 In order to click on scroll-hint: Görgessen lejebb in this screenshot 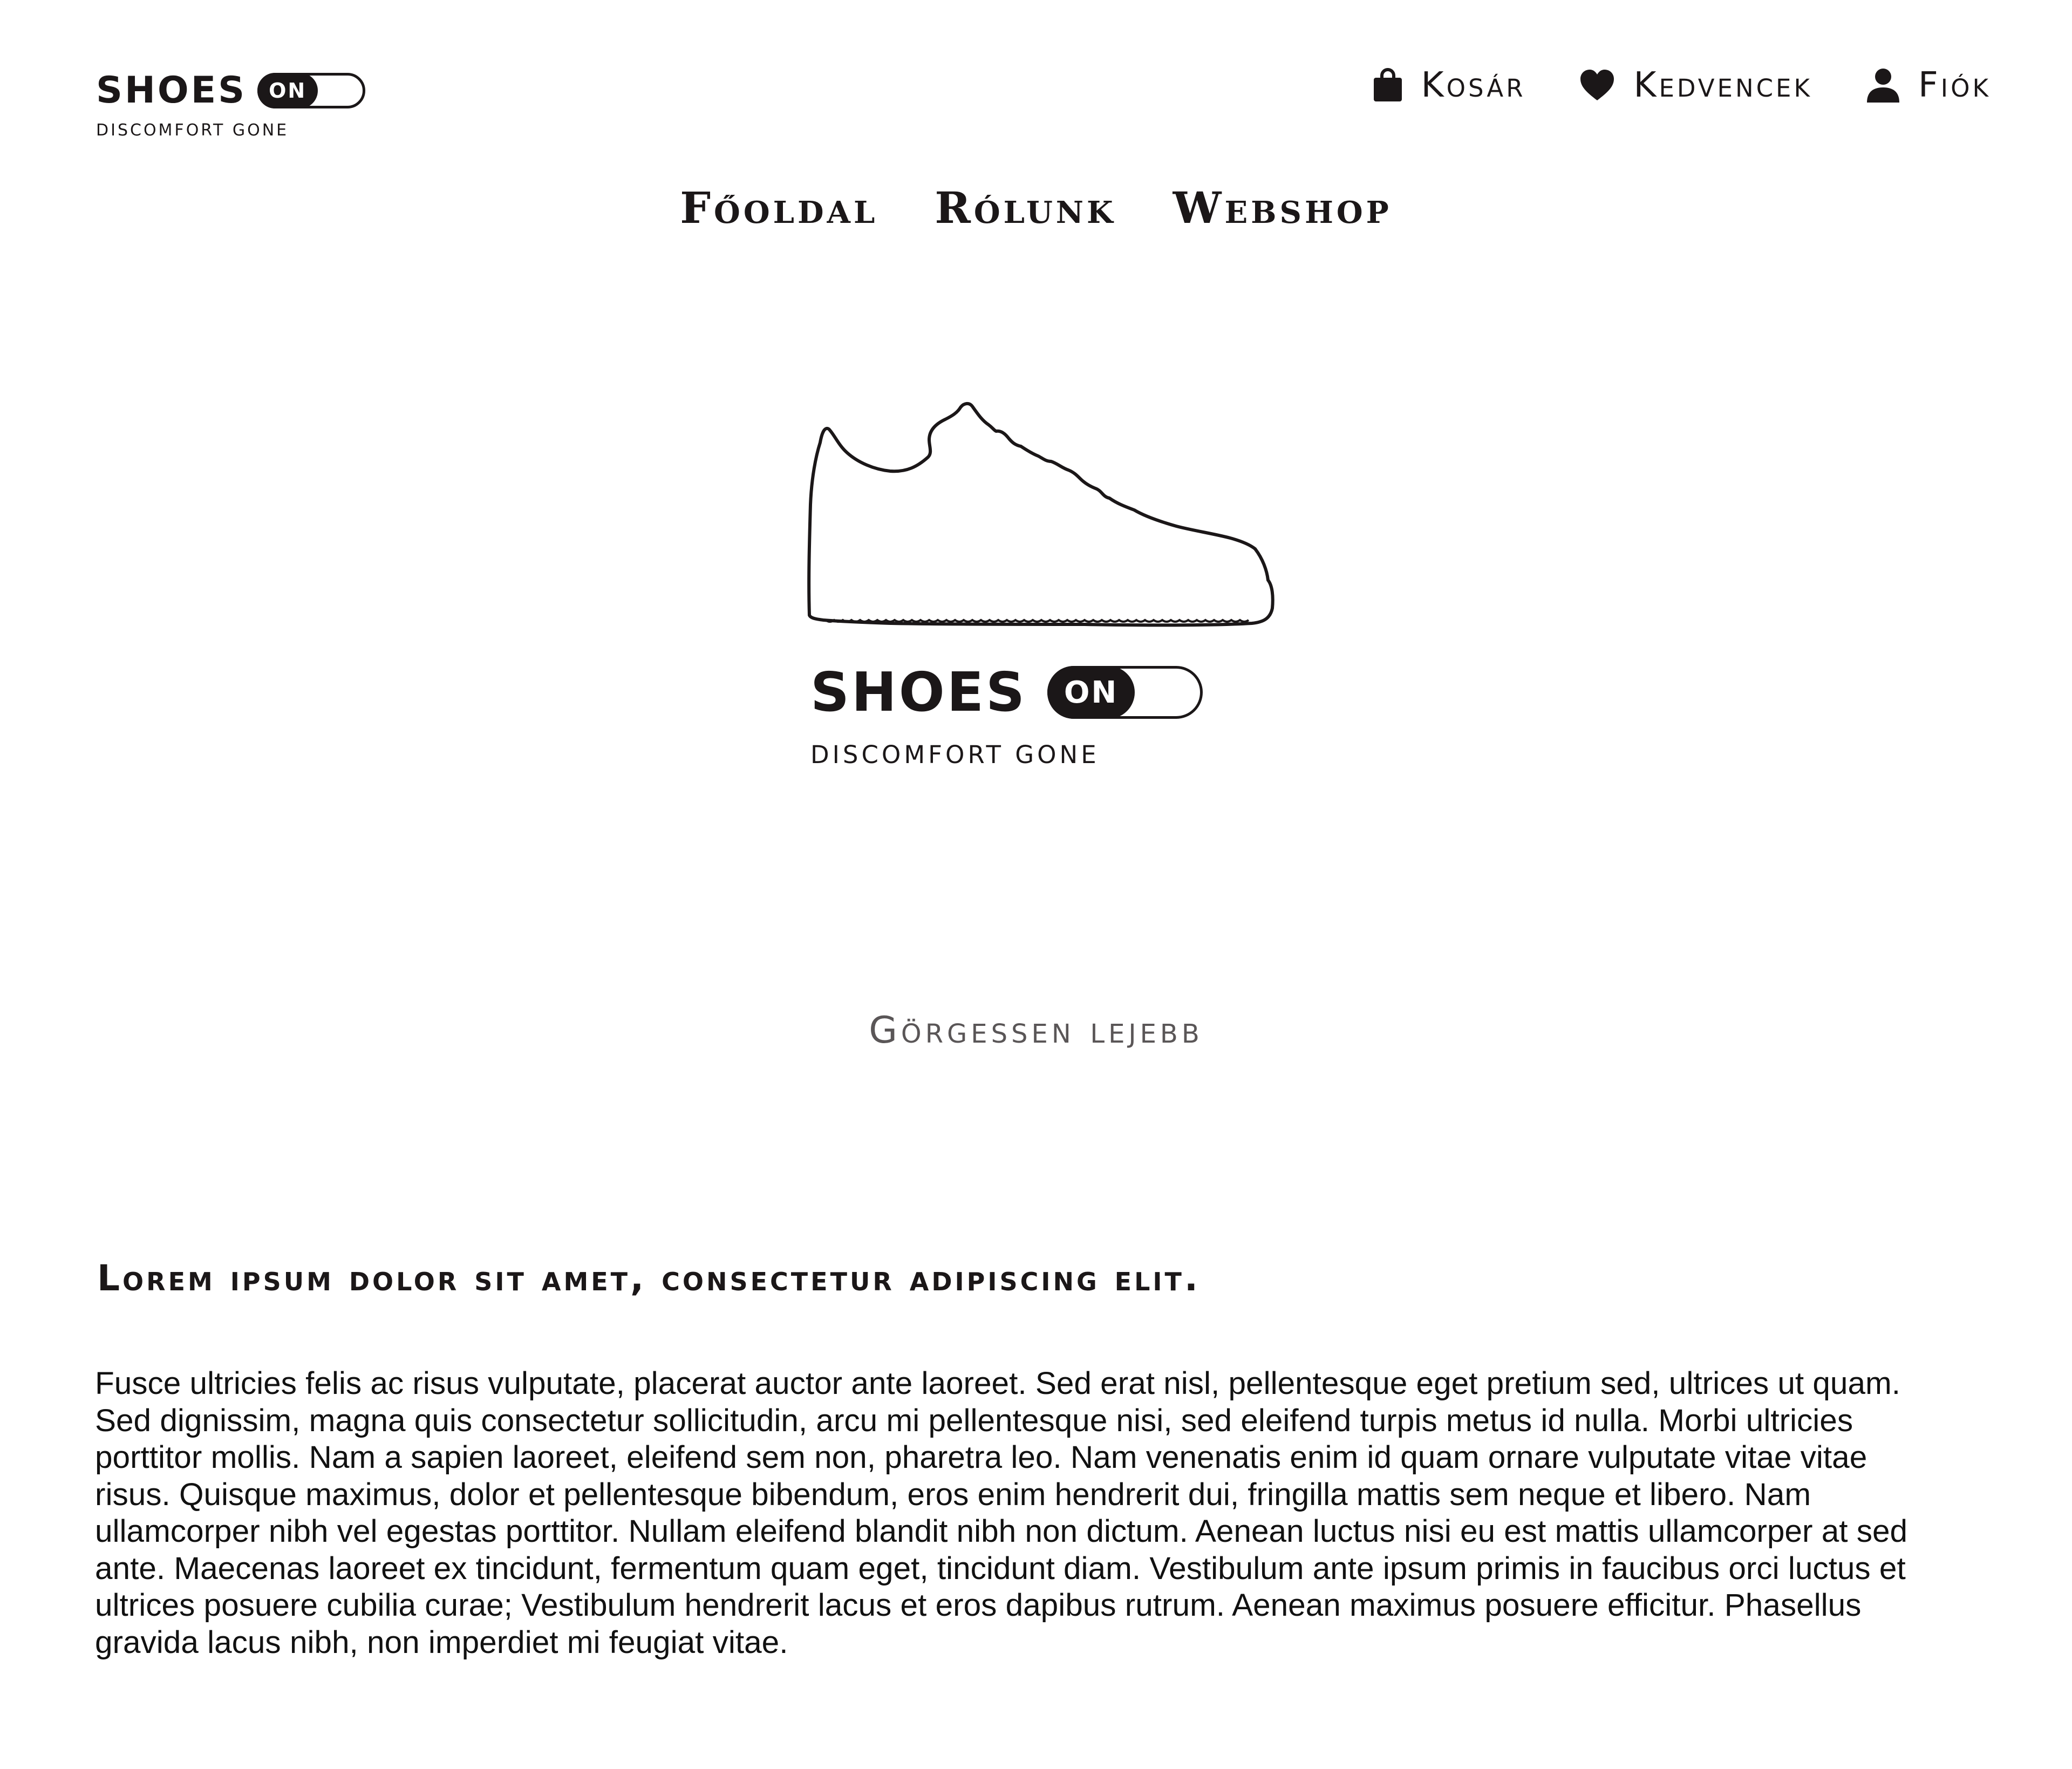, I will do `click(1036, 1030)`.